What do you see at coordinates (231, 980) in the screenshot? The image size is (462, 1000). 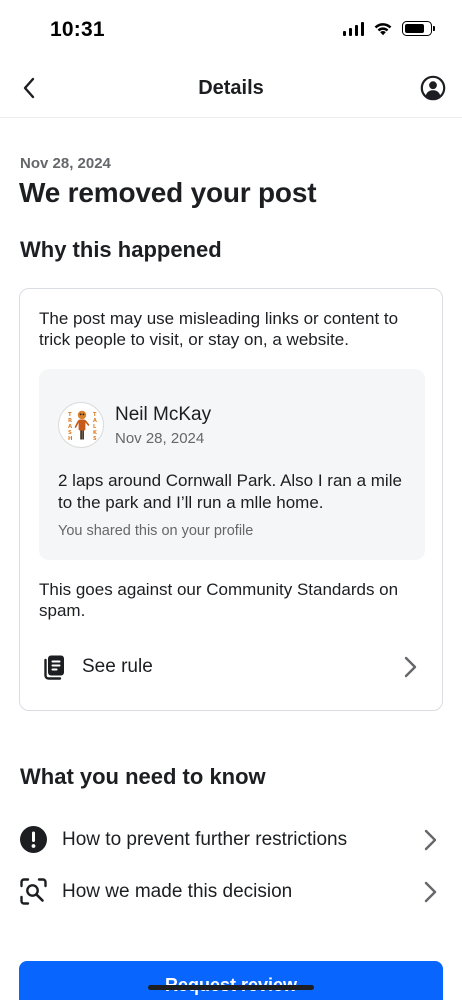 I see `request-review-button: Request review` at bounding box center [231, 980].